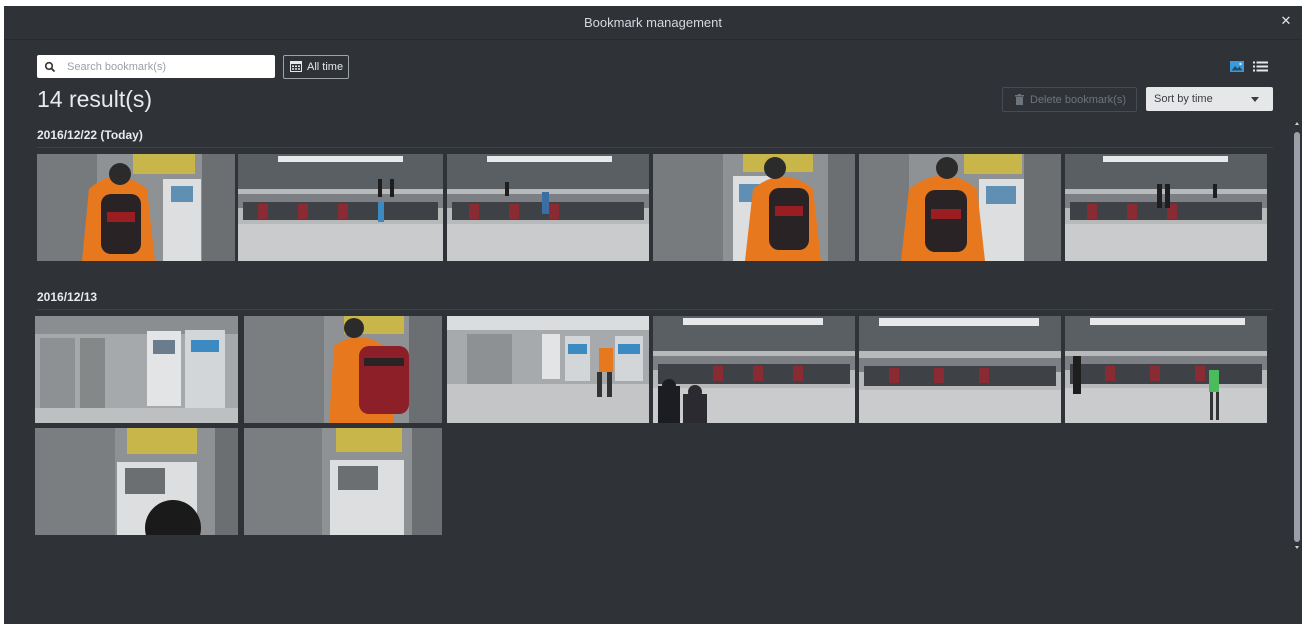 The width and height of the screenshot is (1306, 624). Describe the element at coordinates (1297, 547) in the screenshot. I see `scroll-down-arrow` at that location.